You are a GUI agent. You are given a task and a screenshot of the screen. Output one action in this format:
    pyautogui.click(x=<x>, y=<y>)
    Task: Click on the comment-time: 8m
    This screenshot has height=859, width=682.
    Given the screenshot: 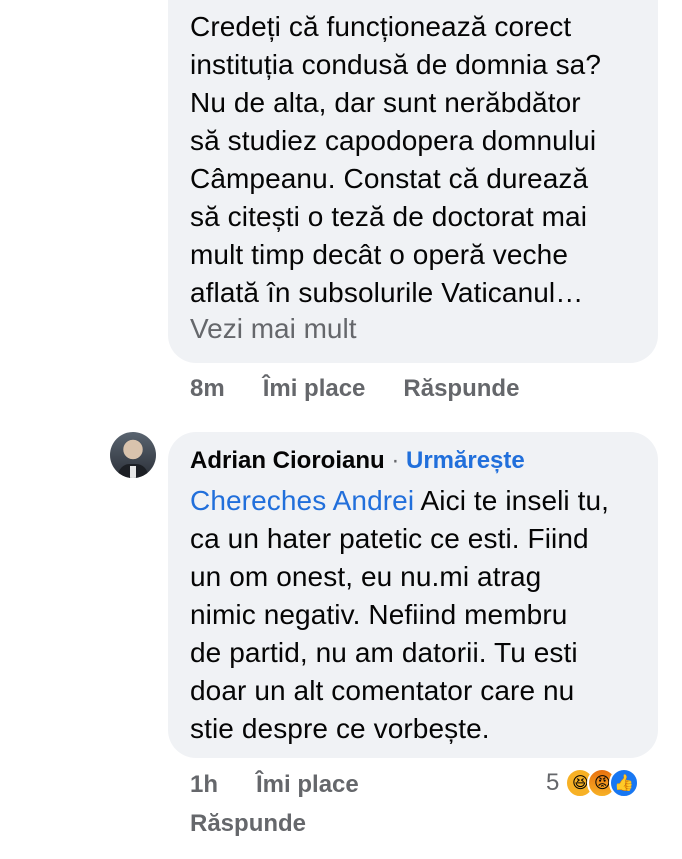 What is the action you would take?
    pyautogui.click(x=207, y=389)
    